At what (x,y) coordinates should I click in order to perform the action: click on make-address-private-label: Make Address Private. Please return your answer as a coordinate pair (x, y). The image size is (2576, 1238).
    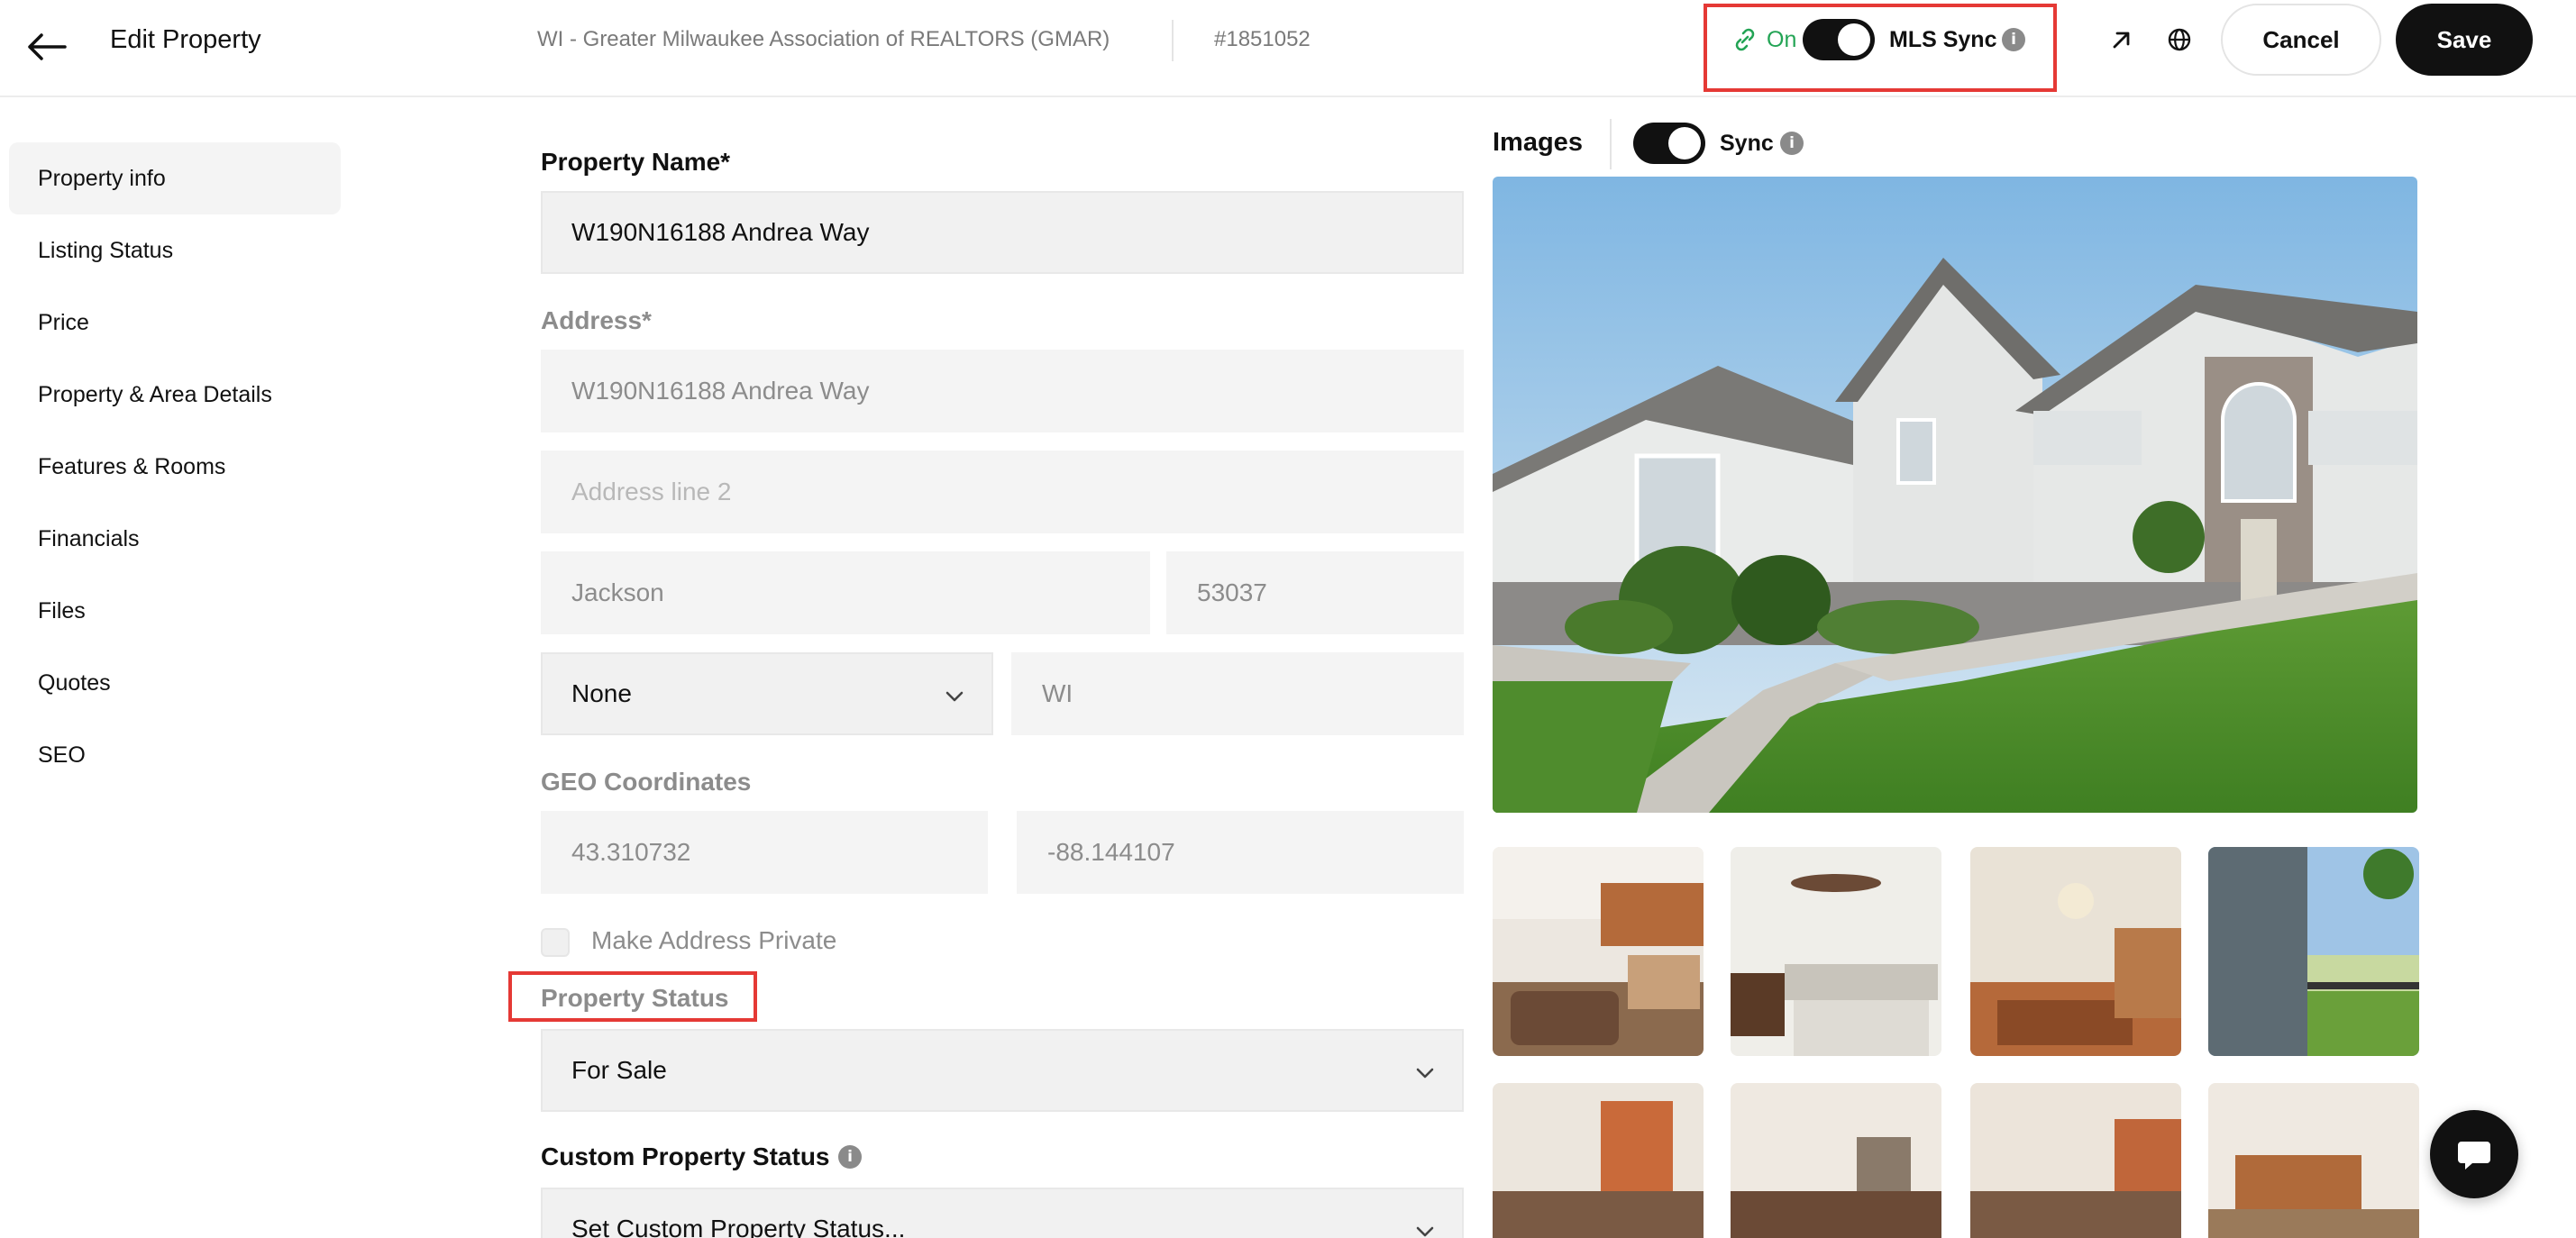
    Looking at the image, I should click on (714, 940).